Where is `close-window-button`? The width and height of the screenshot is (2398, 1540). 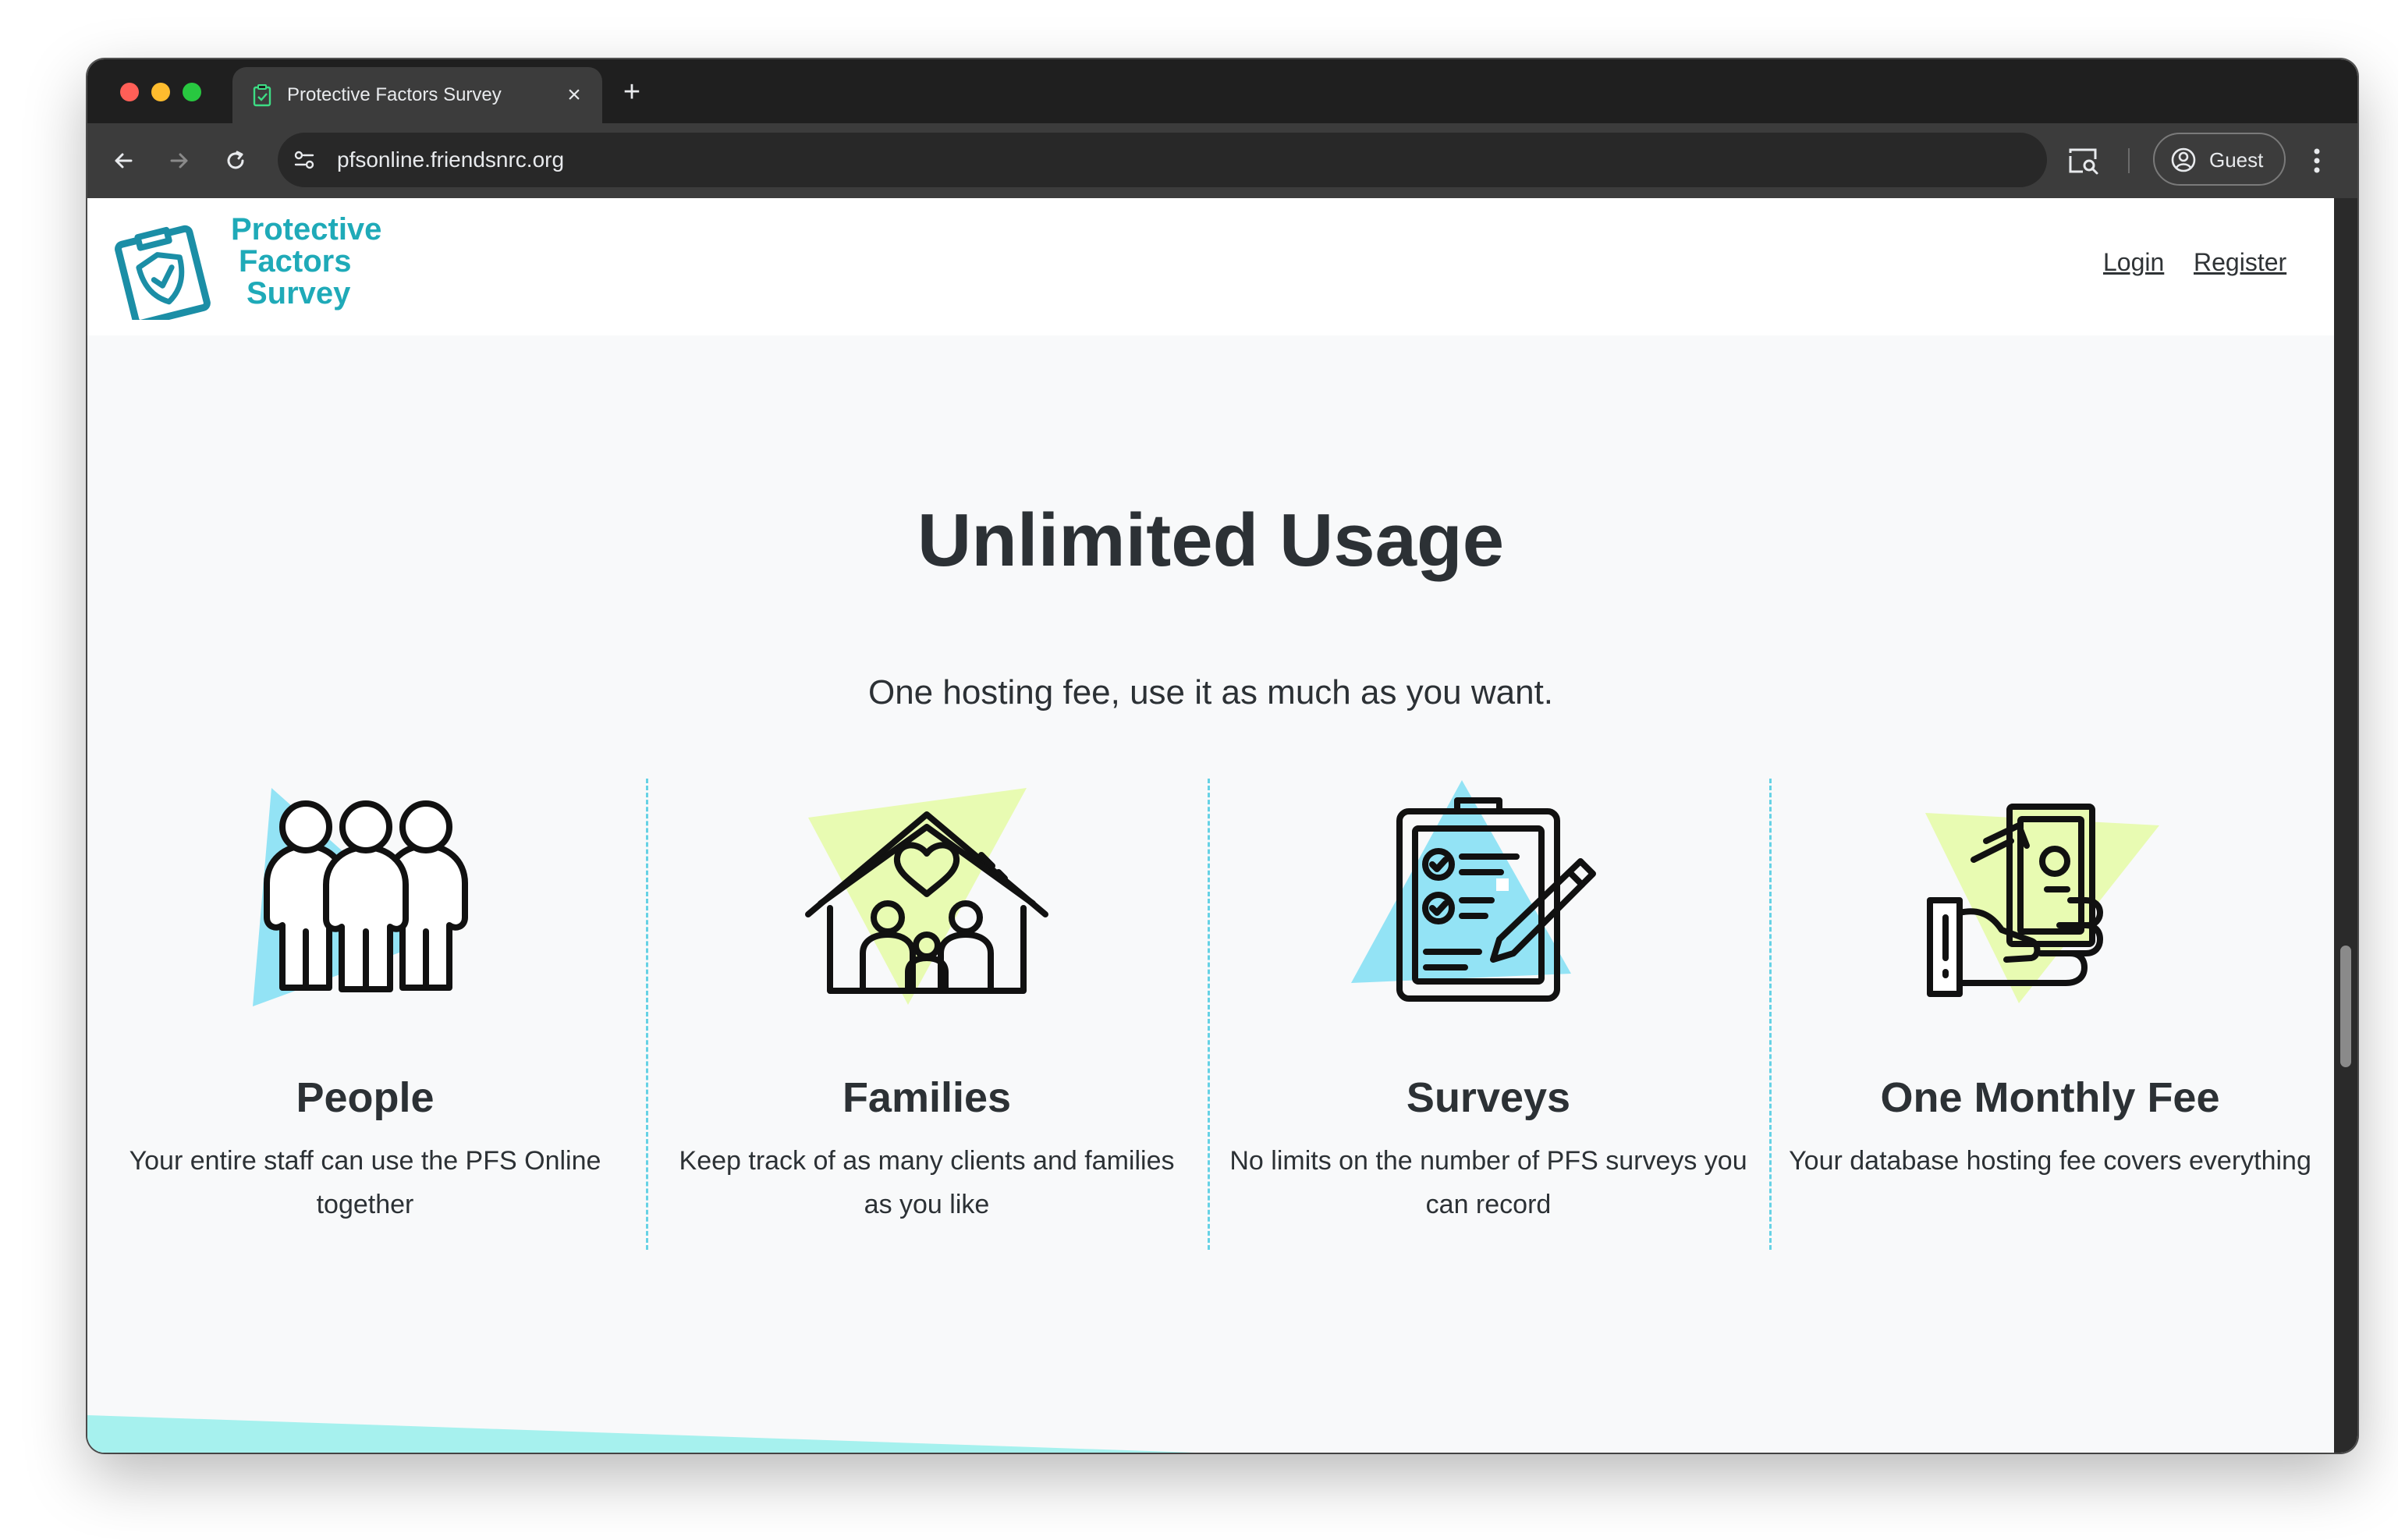 close-window-button is located at coordinates (129, 92).